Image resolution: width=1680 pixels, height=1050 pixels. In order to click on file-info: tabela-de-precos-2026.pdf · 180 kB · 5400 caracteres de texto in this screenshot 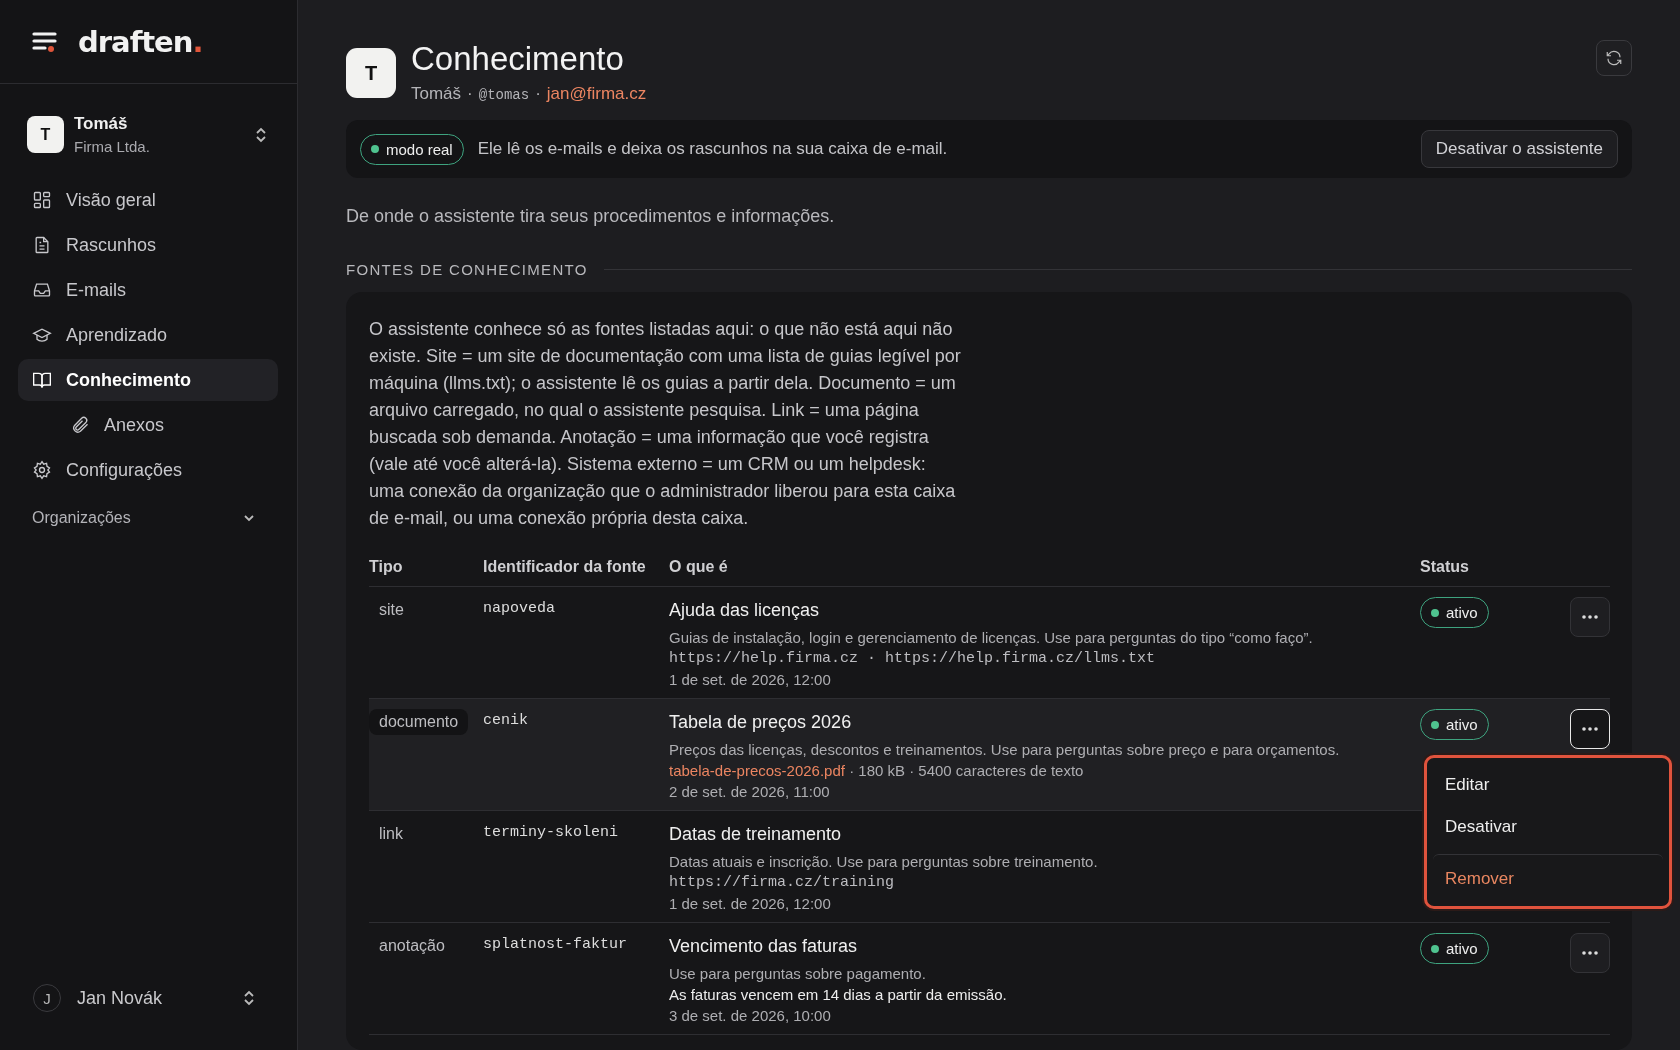, I will do `click(877, 771)`.